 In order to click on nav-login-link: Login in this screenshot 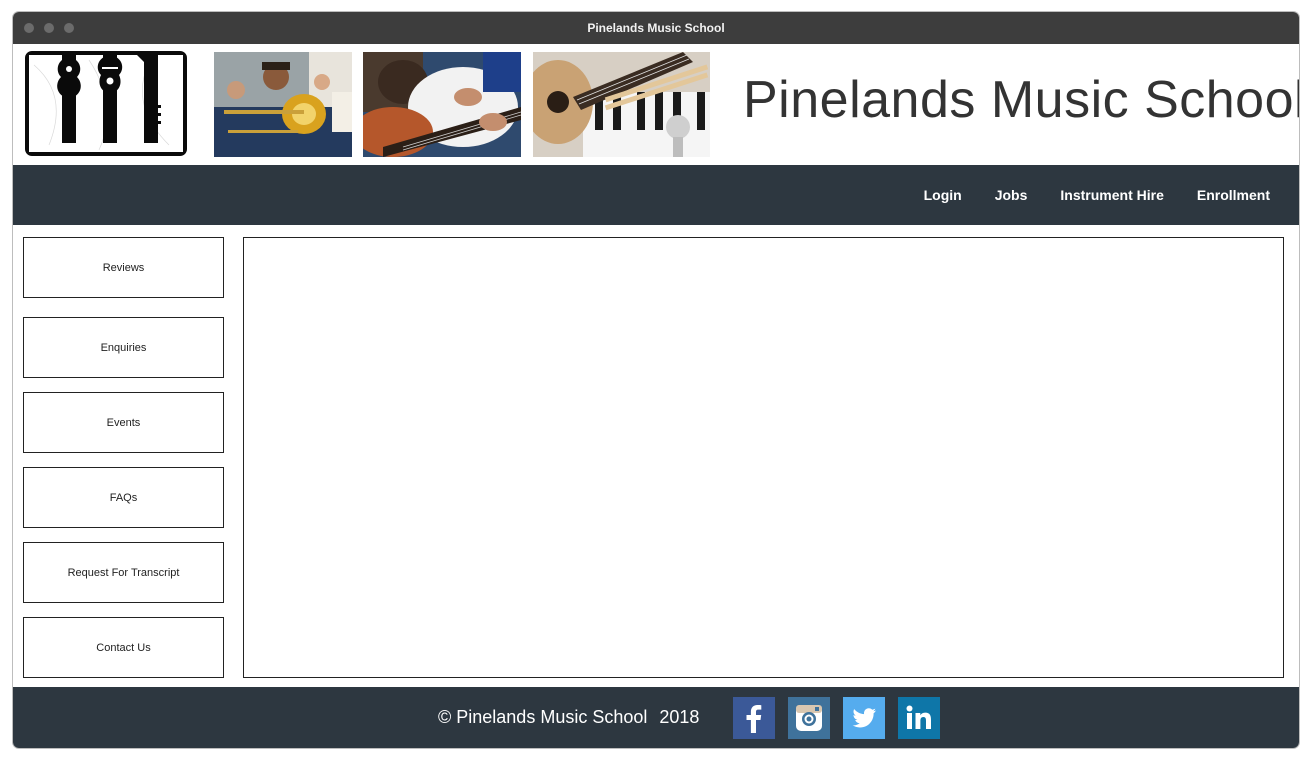, I will do `click(943, 195)`.